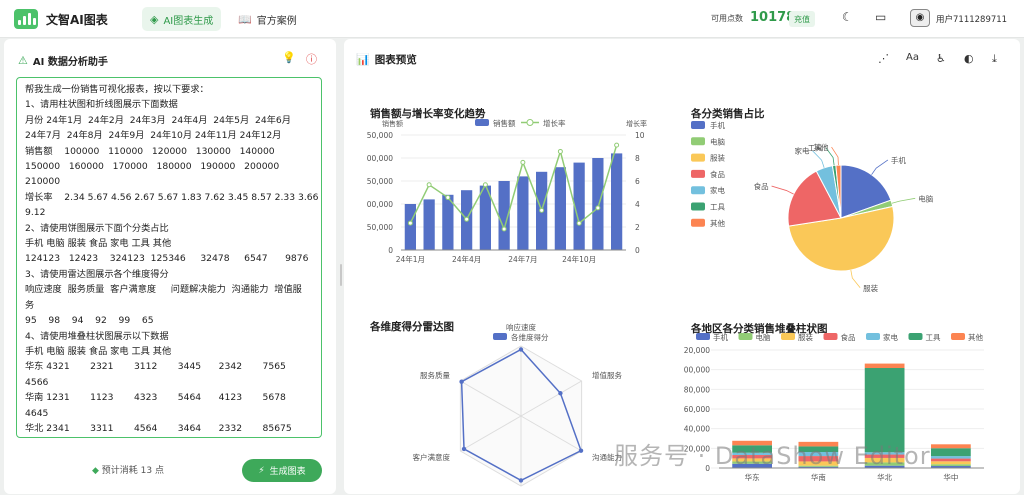 The width and height of the screenshot is (1024, 495). What do you see at coordinates (245, 19) in the screenshot?
I see `book-icon: 📖` at bounding box center [245, 19].